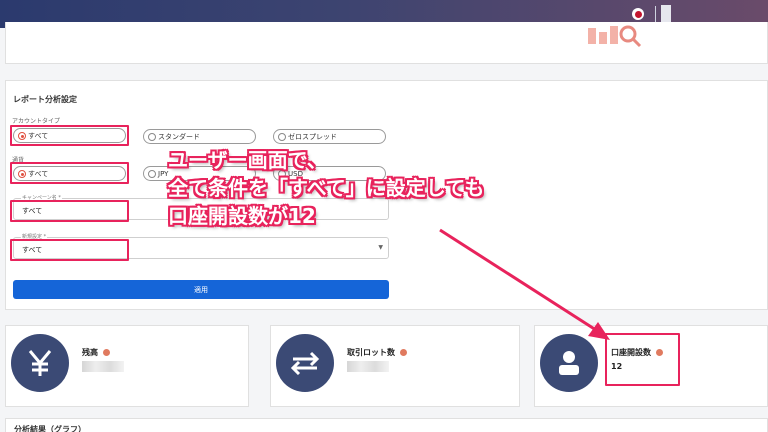 The width and height of the screenshot is (768, 432). What do you see at coordinates (242, 216) in the screenshot?
I see `annotation-line-3: 口座開設数が12` at bounding box center [242, 216].